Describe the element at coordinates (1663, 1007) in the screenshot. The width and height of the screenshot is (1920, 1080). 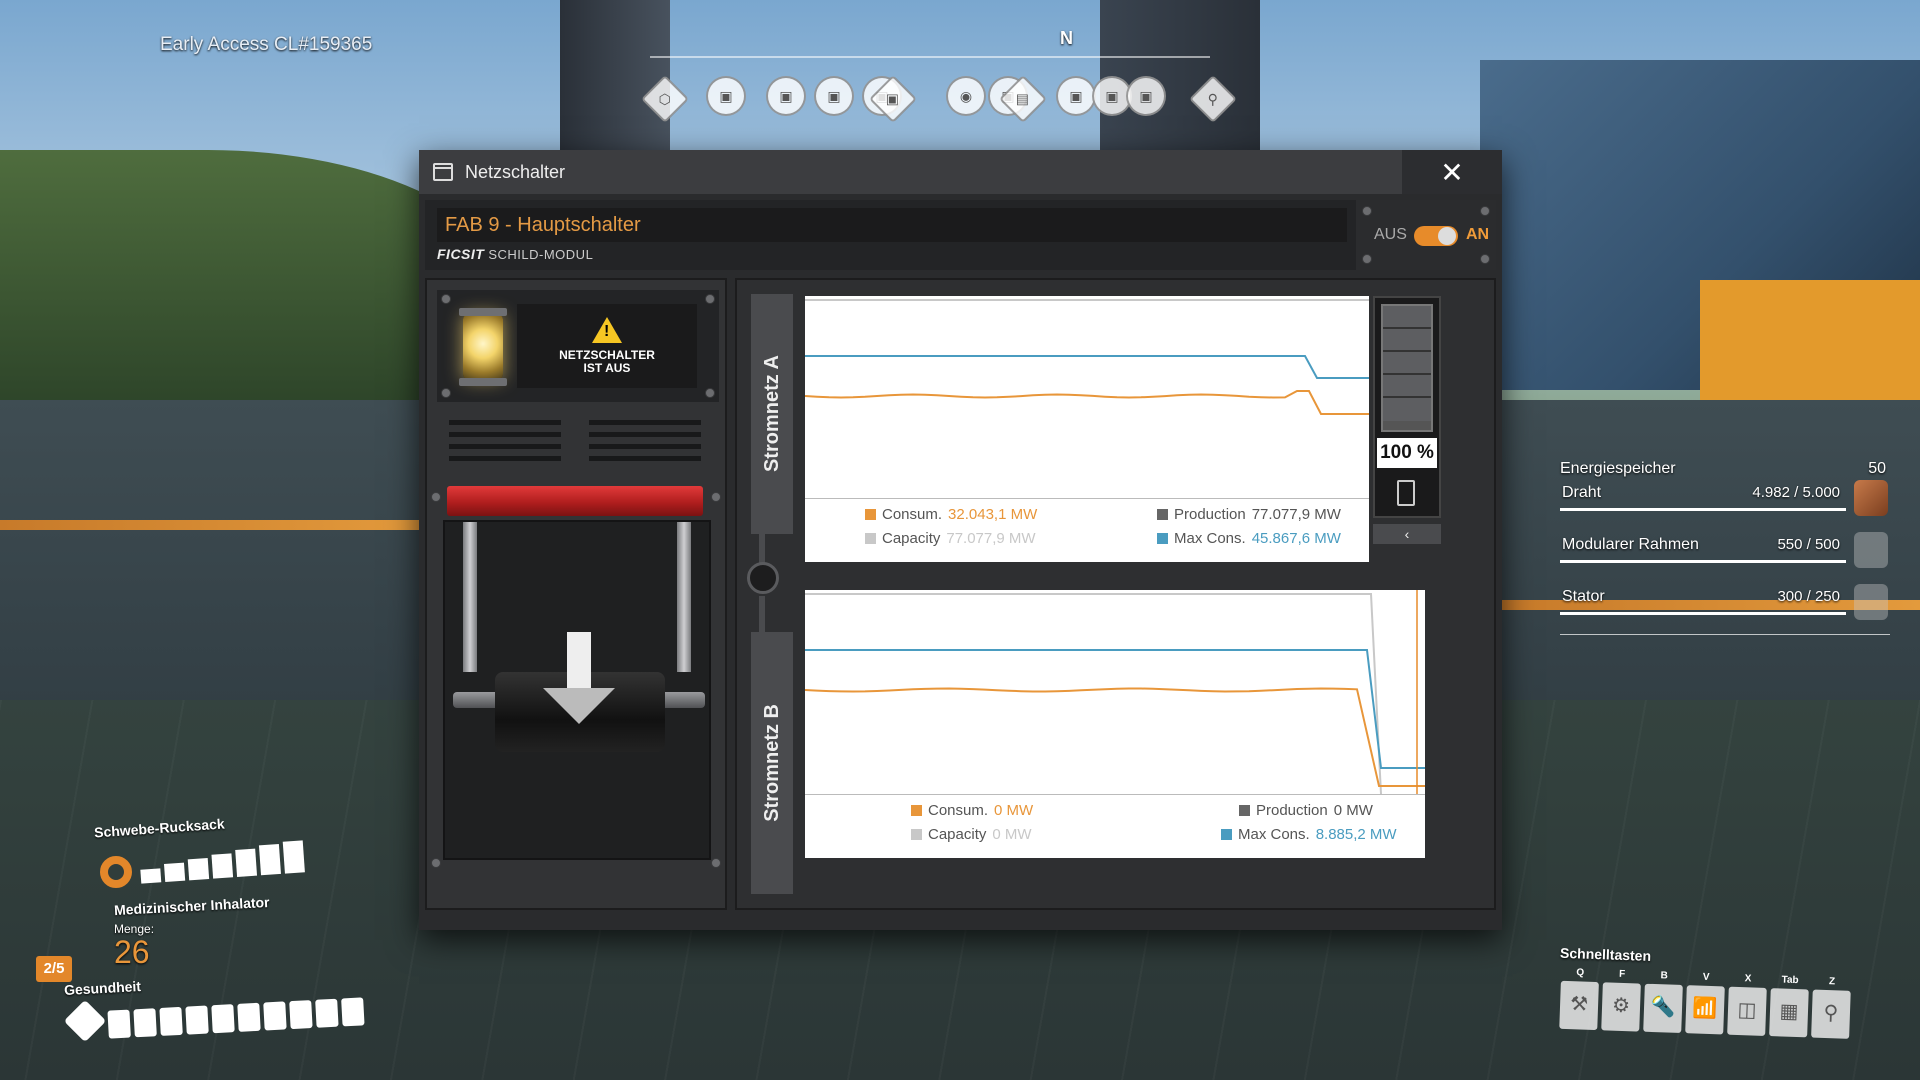
I see `flashlight-icon: 🔦` at that location.